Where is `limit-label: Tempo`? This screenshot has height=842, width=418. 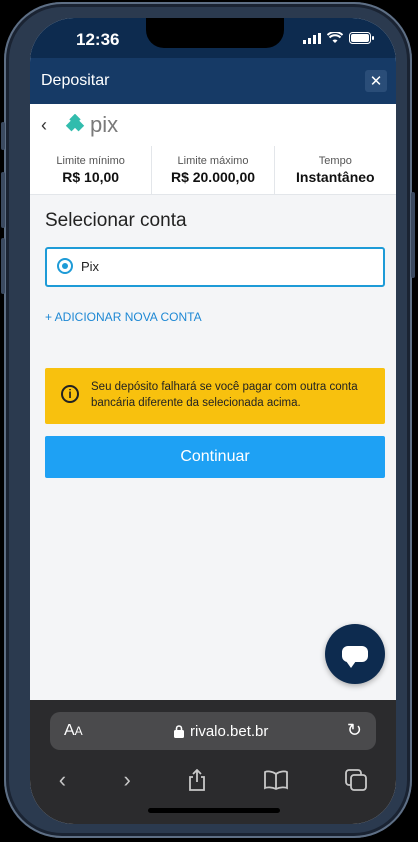 limit-label: Tempo is located at coordinates (335, 161).